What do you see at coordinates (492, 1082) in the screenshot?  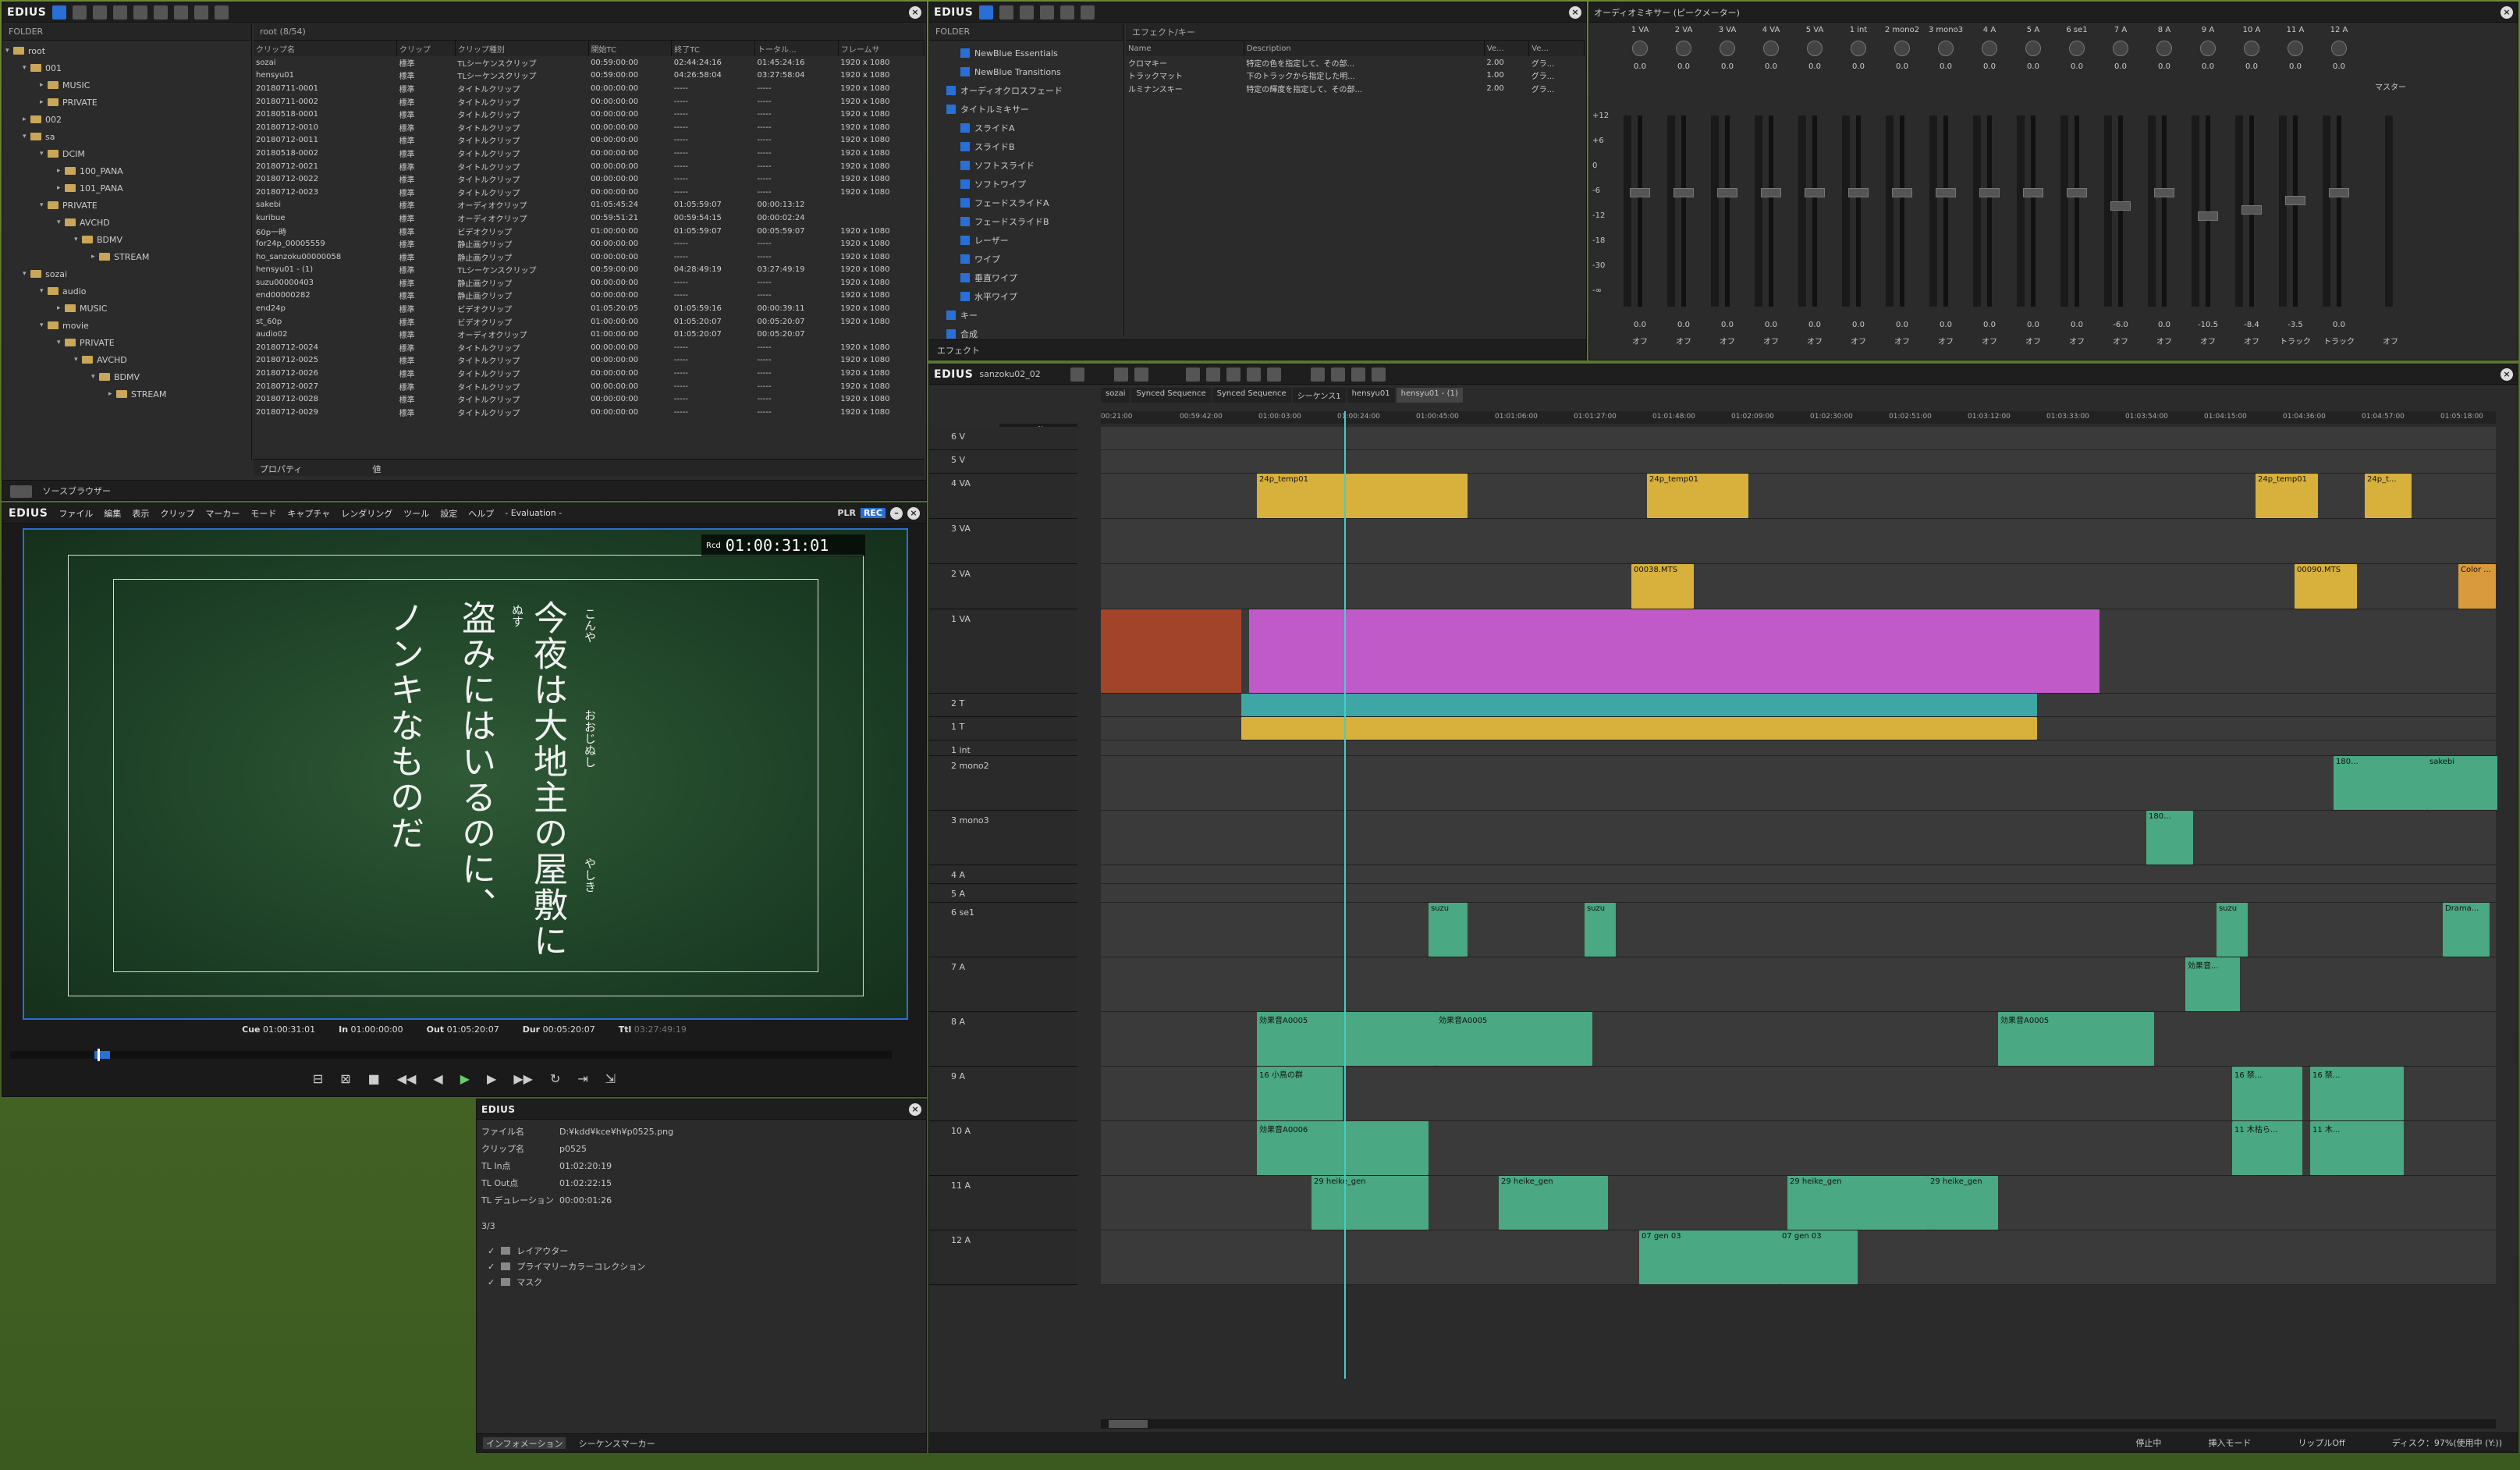 I see `step-forward-icon: ▶` at bounding box center [492, 1082].